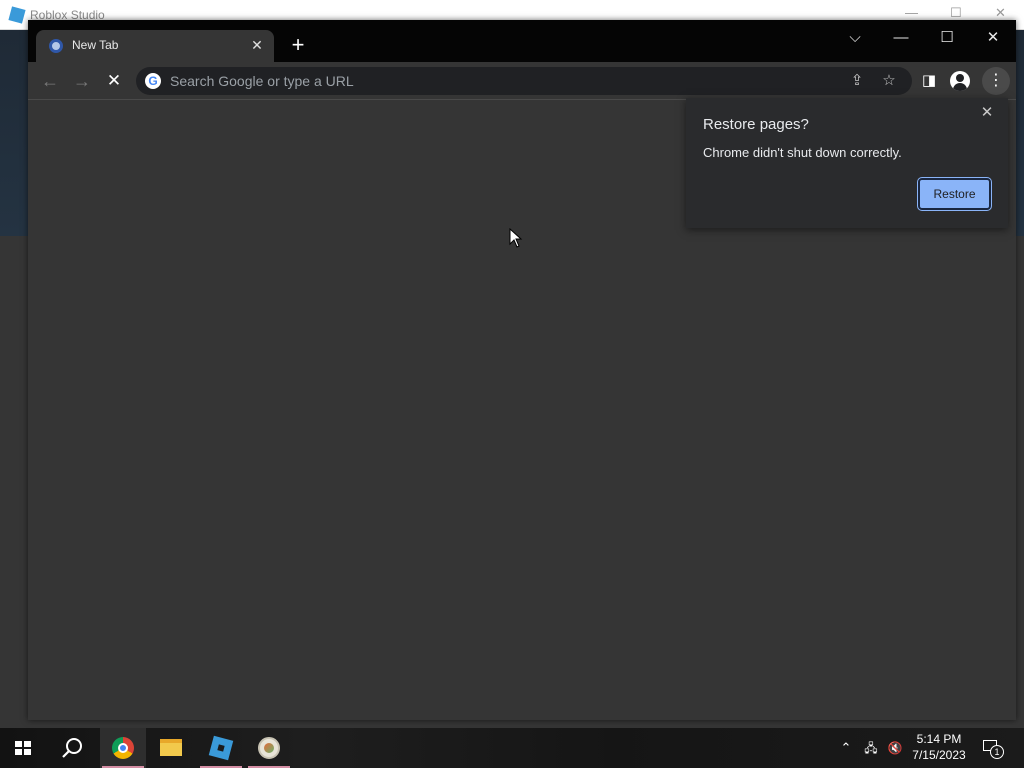  Describe the element at coordinates (929, 81) in the screenshot. I see `side-panel-icon: ◨` at that location.